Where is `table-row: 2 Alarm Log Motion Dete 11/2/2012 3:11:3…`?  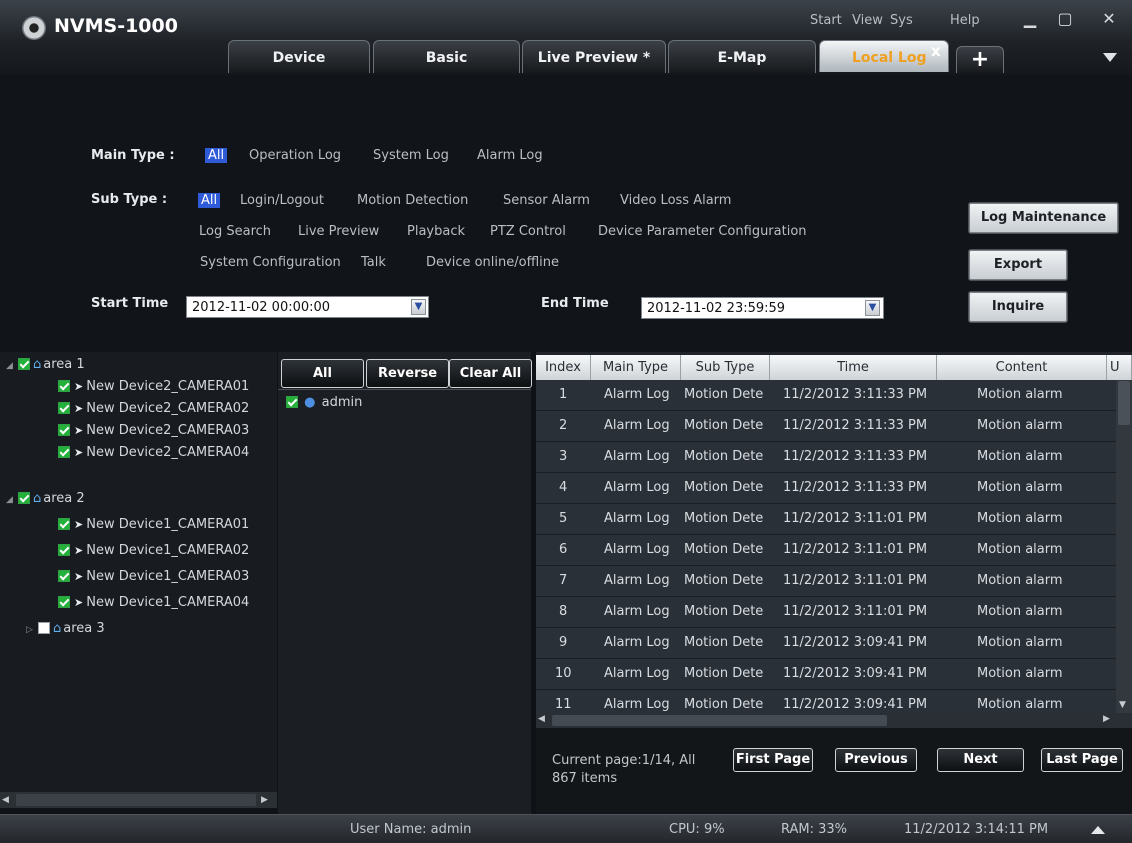
table-row: 2 Alarm Log Motion Dete 11/2/2012 3:11:3… is located at coordinates (826, 426).